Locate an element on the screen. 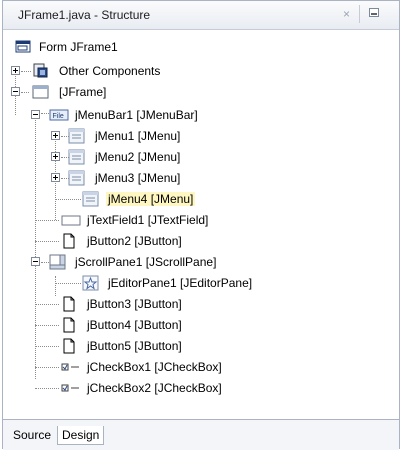 Image resolution: width=404 pixels, height=451 pixels. minimize-icon is located at coordinates (374, 12).